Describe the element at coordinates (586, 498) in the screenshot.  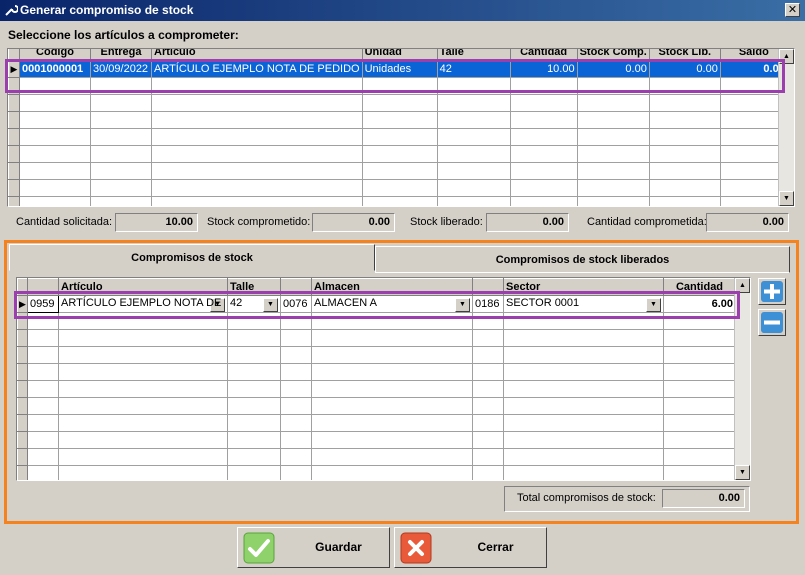
I see `total-label: Total compromisos de stock:` at that location.